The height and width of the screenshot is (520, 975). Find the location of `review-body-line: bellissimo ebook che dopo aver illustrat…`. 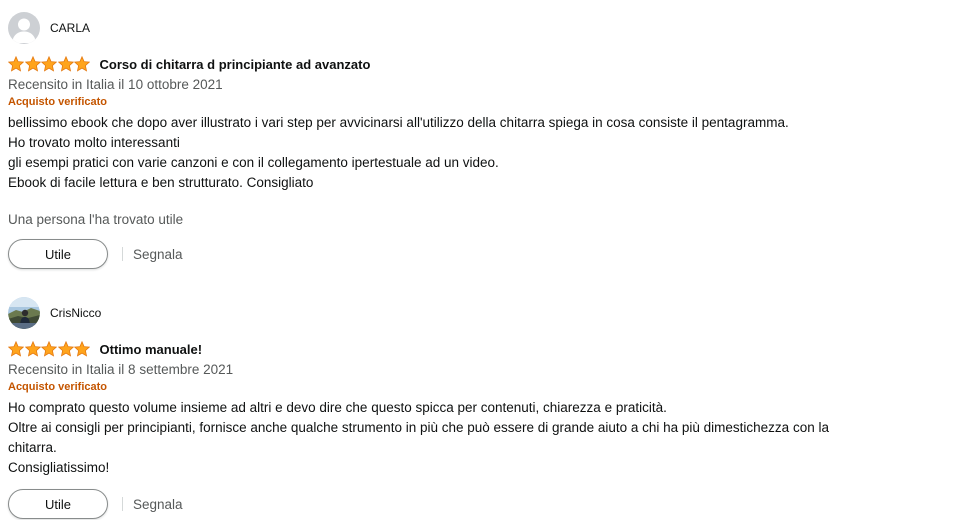

review-body-line: bellissimo ebook che dopo aver illustrat… is located at coordinates (398, 122).